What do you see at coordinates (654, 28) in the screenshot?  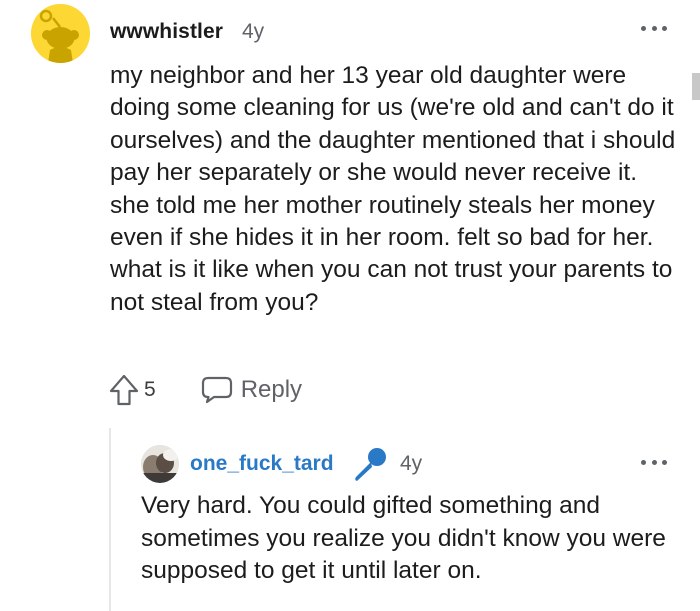 I see `more-options-icon` at bounding box center [654, 28].